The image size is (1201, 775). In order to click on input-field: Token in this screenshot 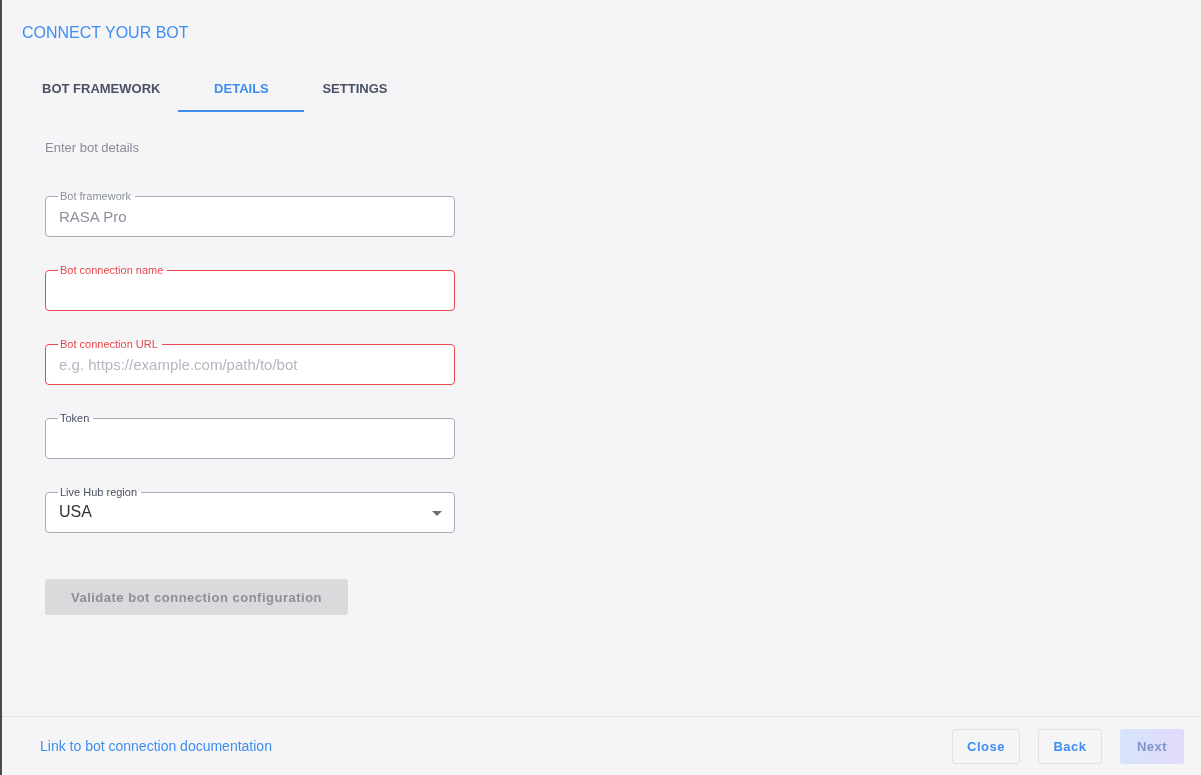, I will do `click(250, 436)`.